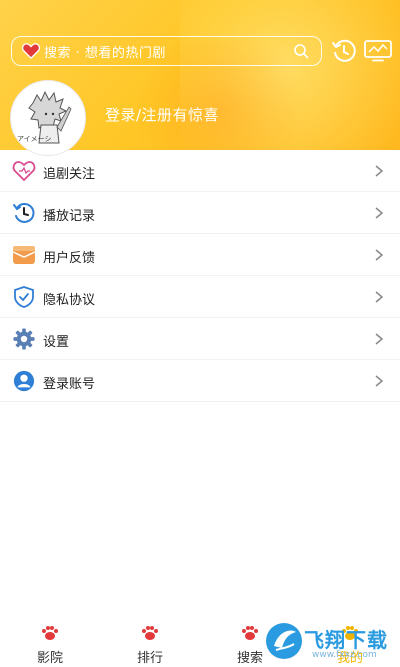  Describe the element at coordinates (200, 297) in the screenshot. I see `menu-item-privacy: 隐私协议` at that location.